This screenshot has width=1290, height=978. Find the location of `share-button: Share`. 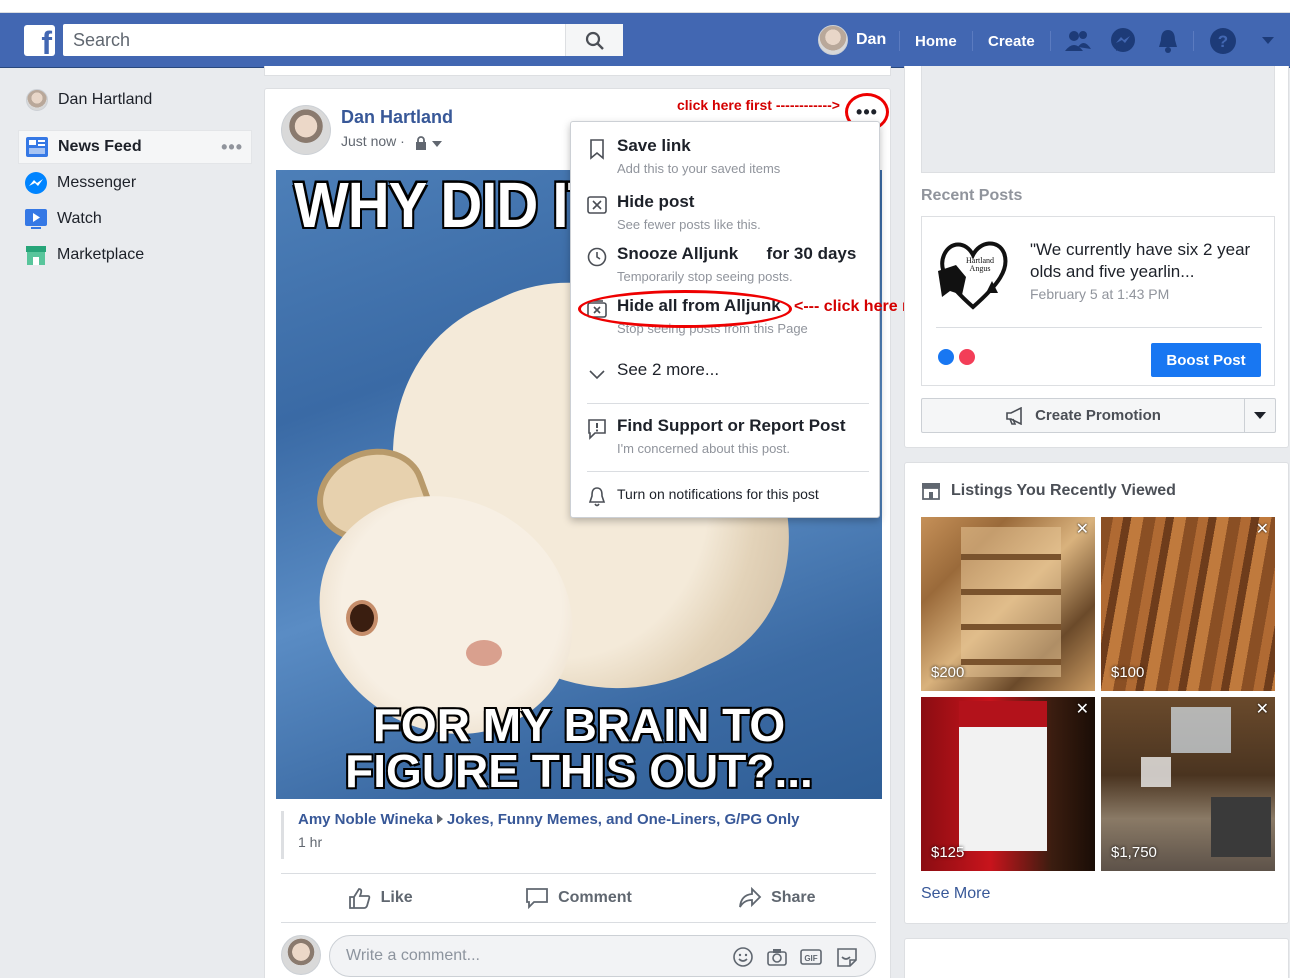

share-button: Share is located at coordinates (777, 898).